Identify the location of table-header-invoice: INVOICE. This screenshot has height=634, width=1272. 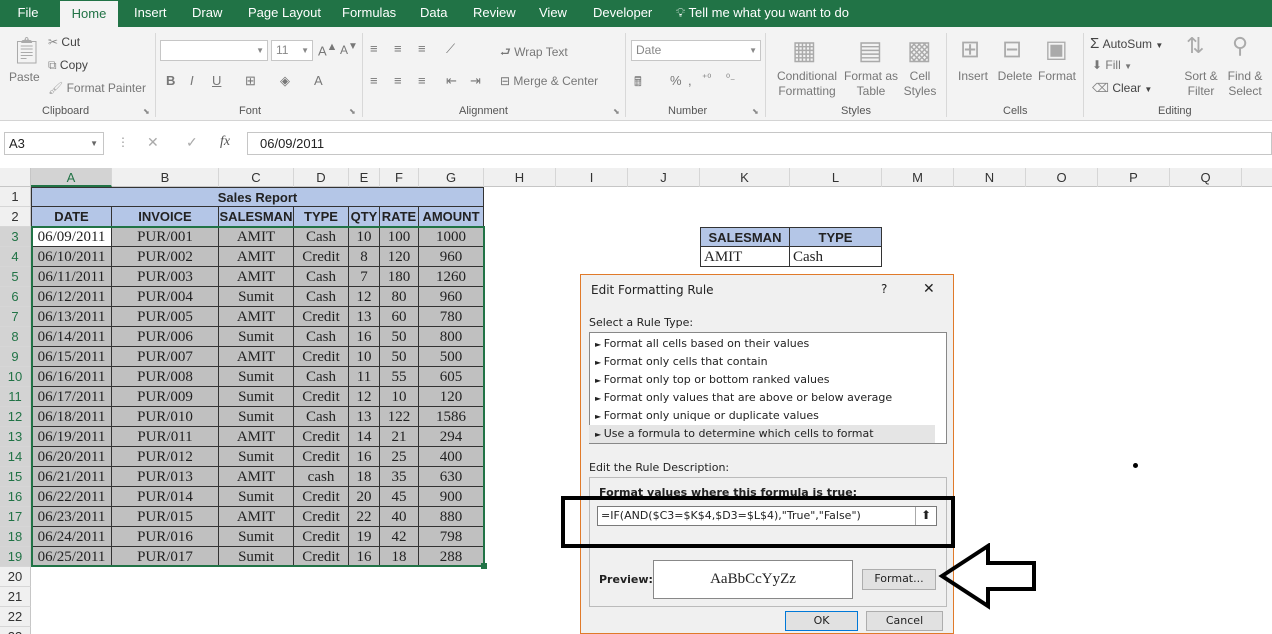
(165, 217).